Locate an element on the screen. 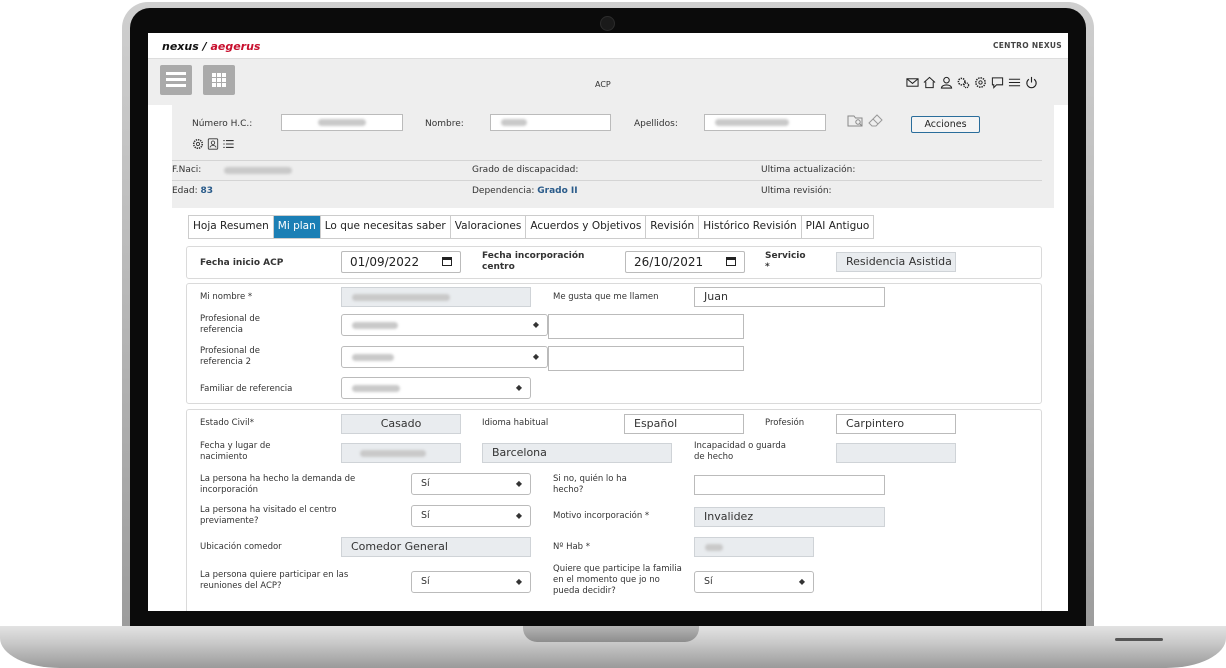 This screenshot has height=668, width=1226. eraser-icon is located at coordinates (876, 120).